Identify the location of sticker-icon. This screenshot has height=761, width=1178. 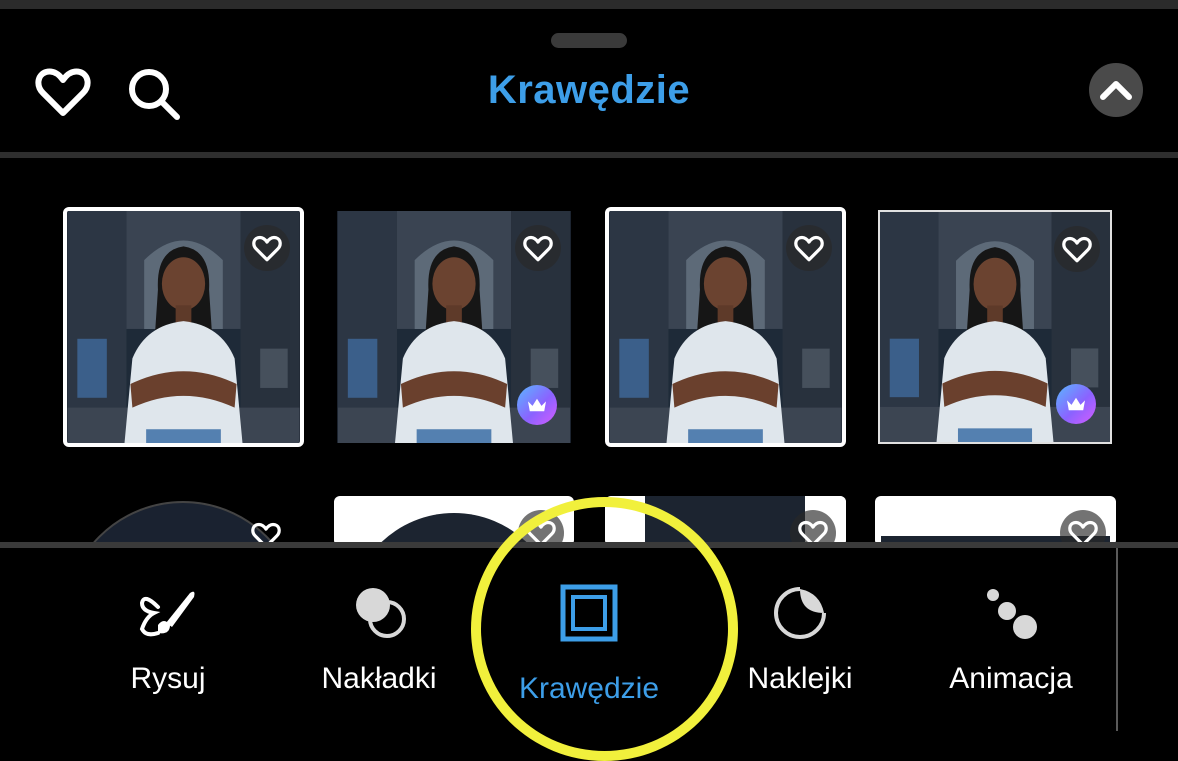
(800, 613).